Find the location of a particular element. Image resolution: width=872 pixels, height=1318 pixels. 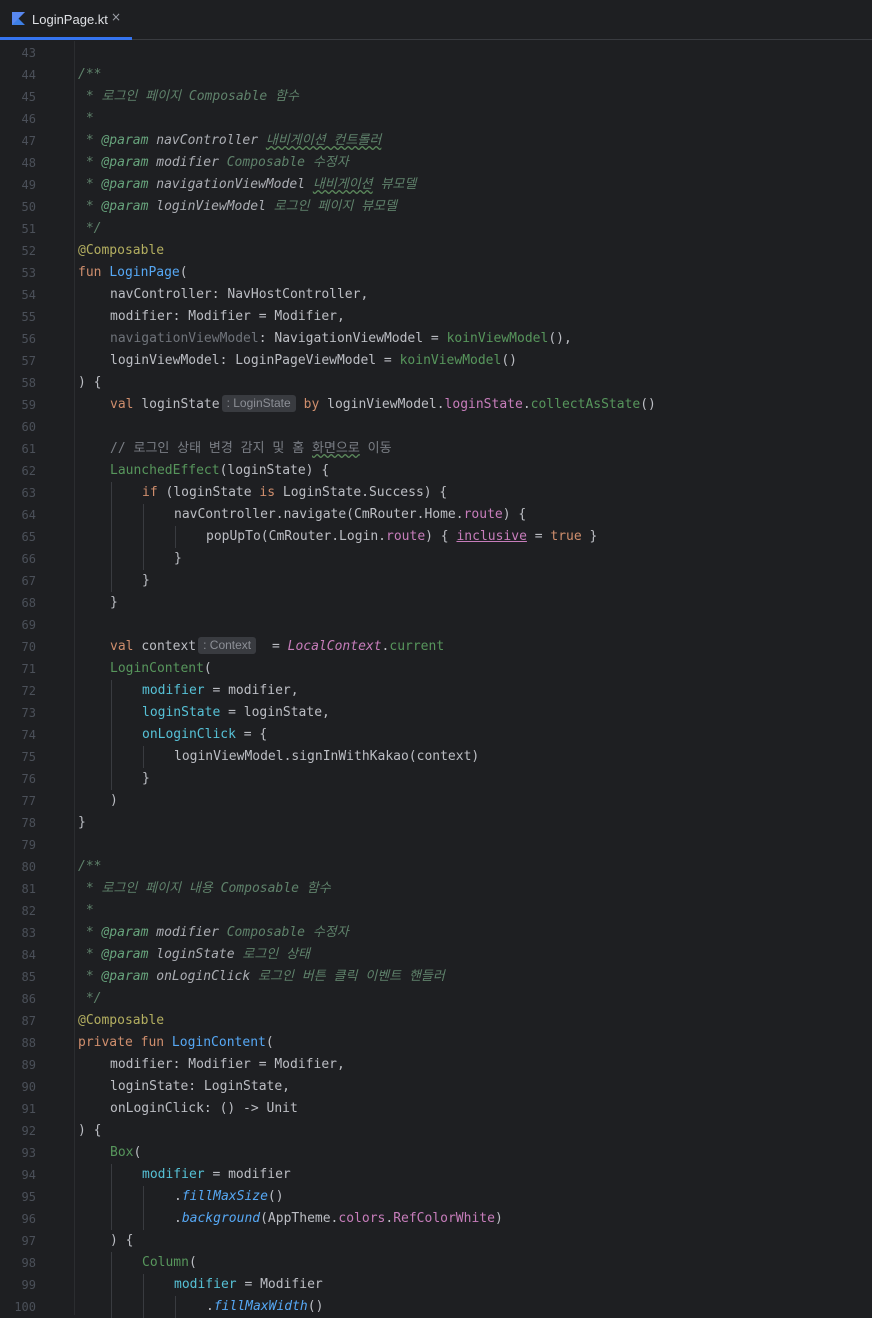

code-text: * is located at coordinates (86, 911).